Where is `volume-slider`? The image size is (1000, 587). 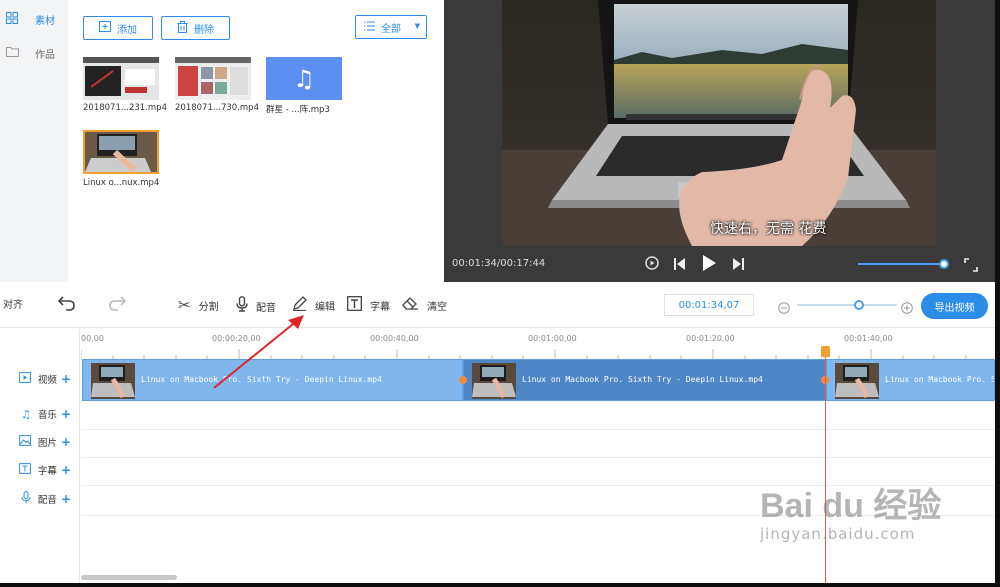 volume-slider is located at coordinates (903, 264).